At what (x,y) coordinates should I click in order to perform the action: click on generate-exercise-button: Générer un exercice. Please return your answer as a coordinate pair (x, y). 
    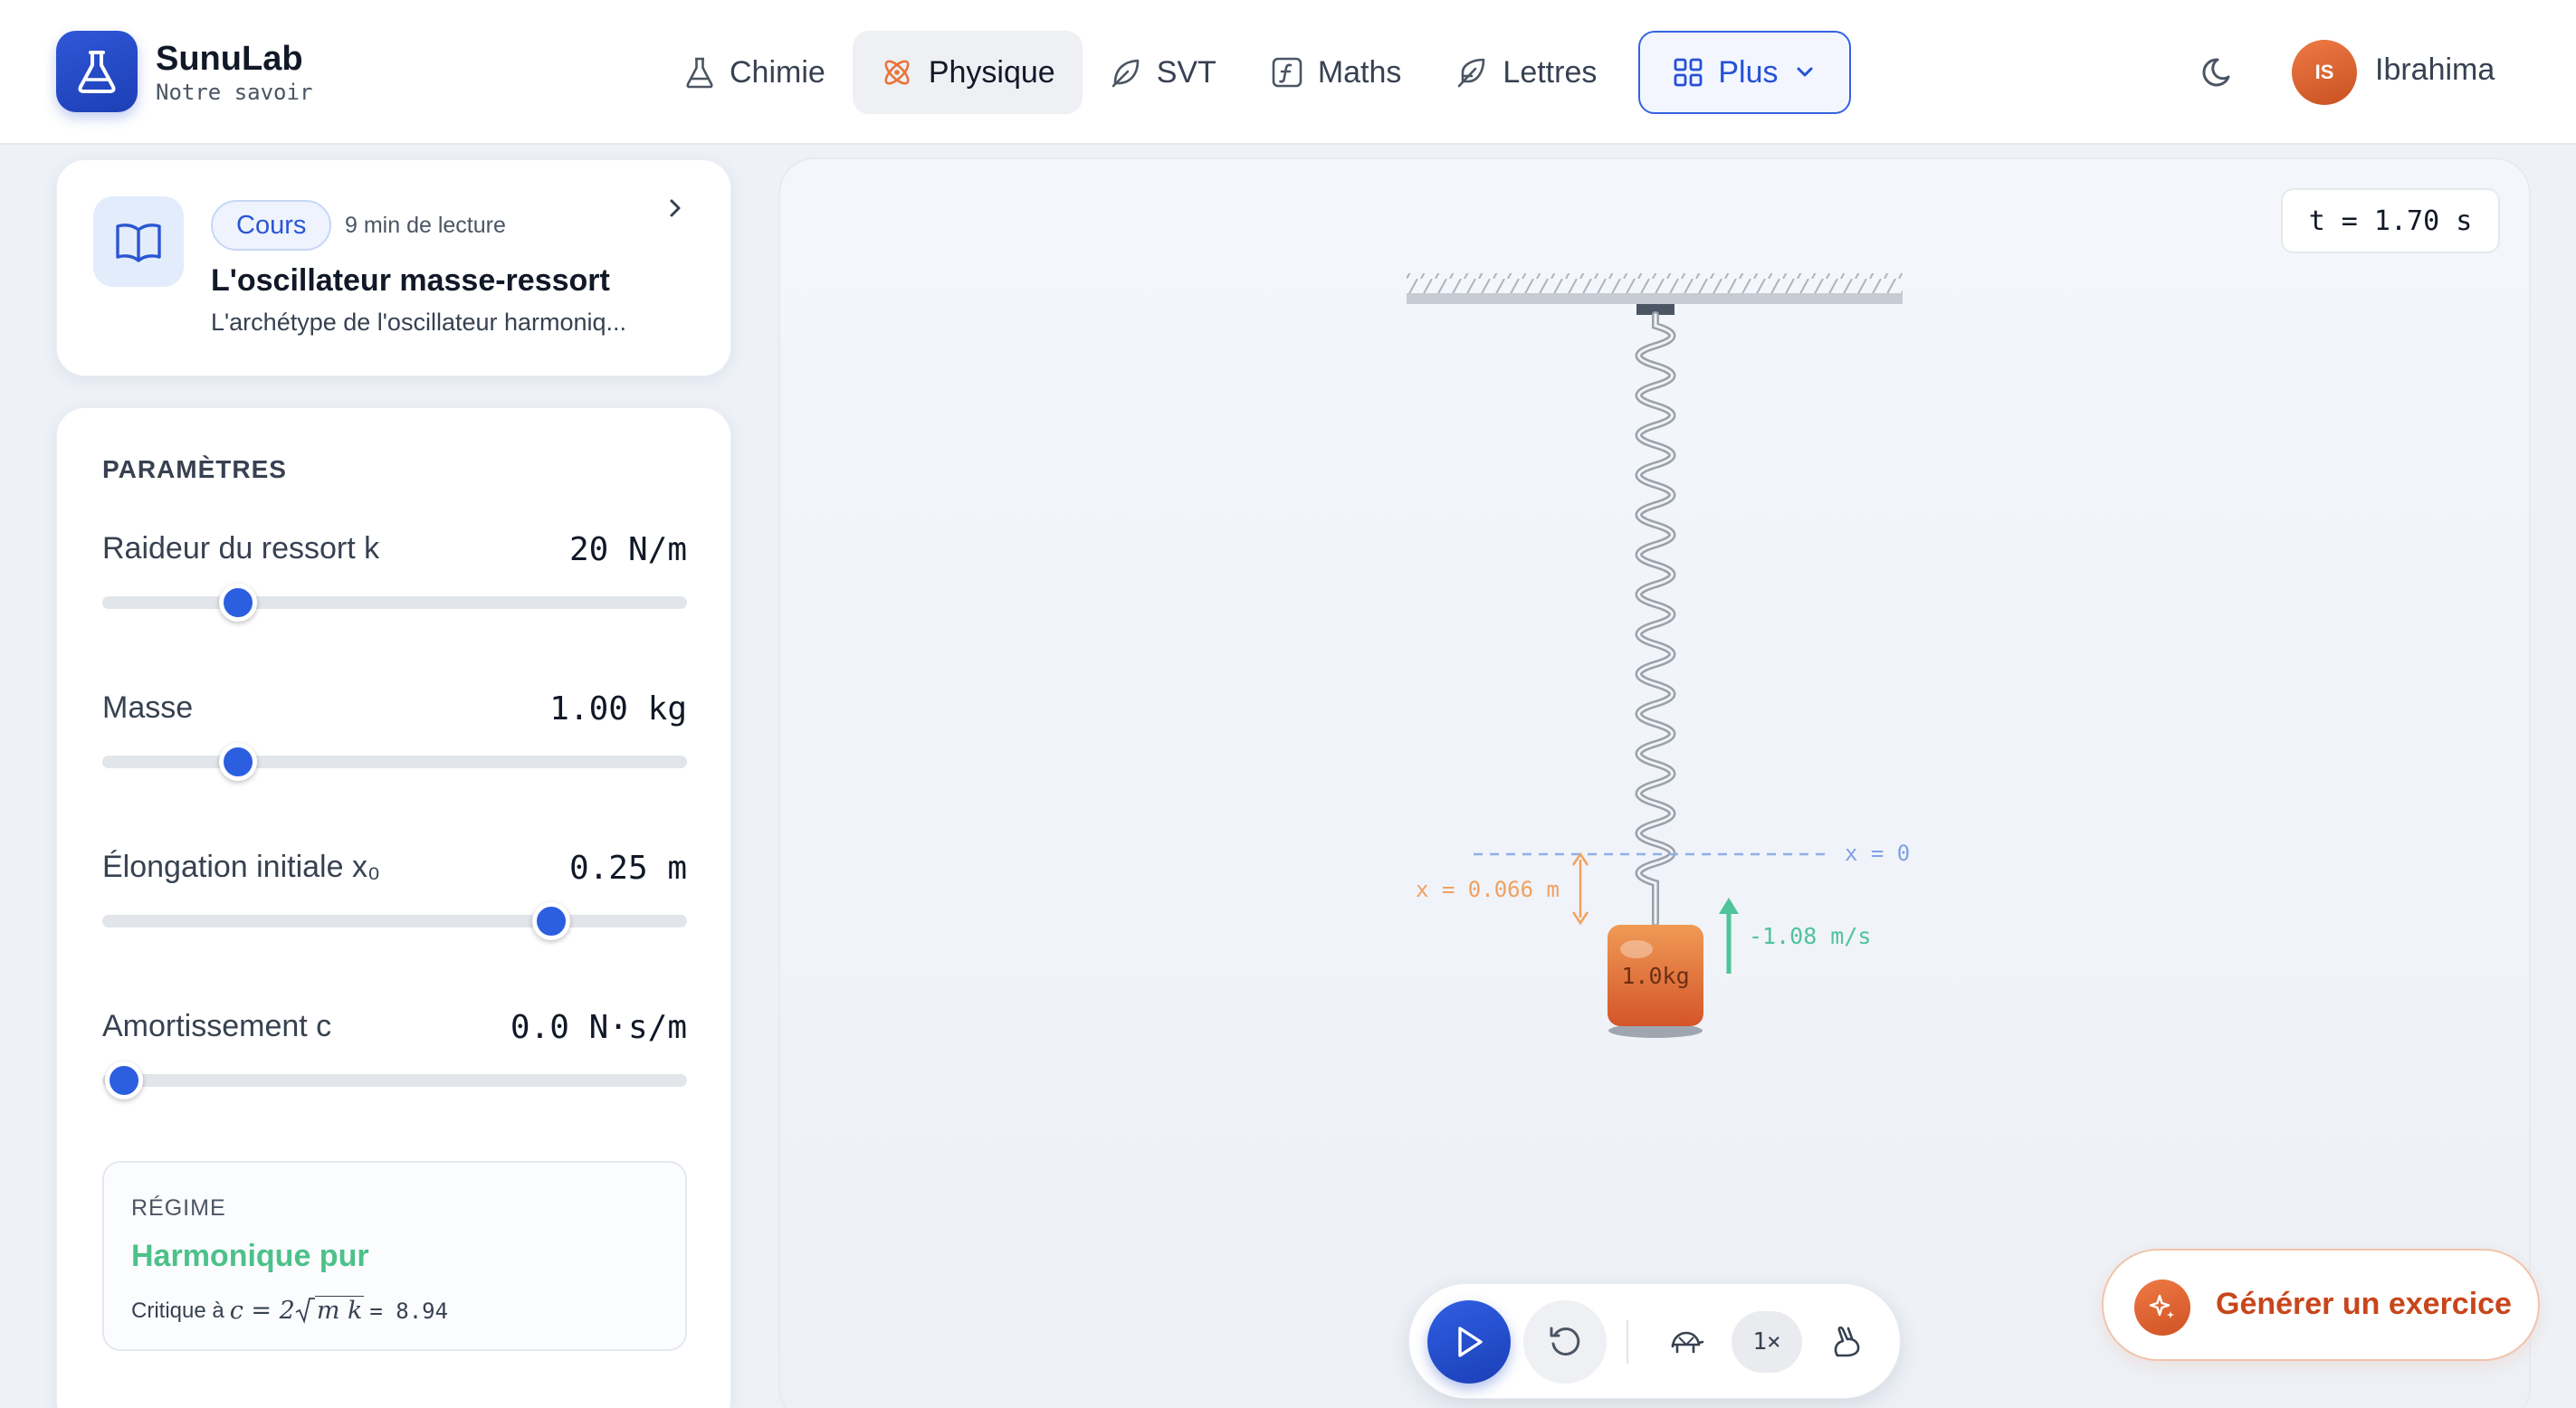
    Looking at the image, I should click on (2321, 1305).